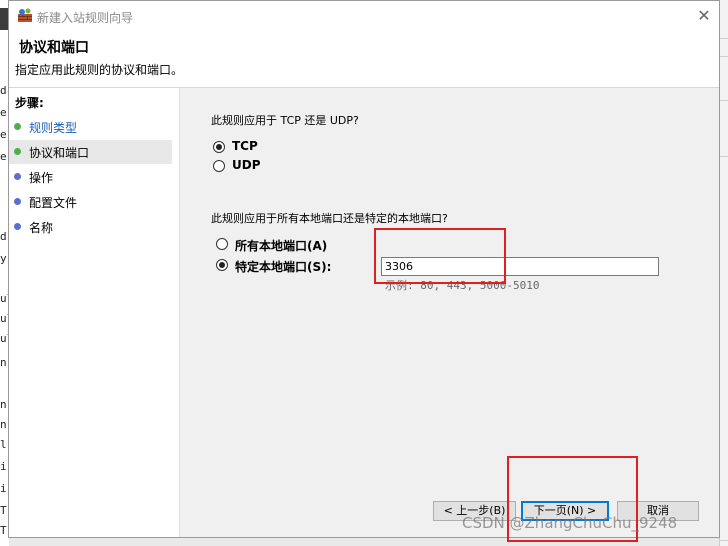  What do you see at coordinates (283, 266) in the screenshot?
I see `specific-ports-label: 特定本地端口(S):` at bounding box center [283, 266].